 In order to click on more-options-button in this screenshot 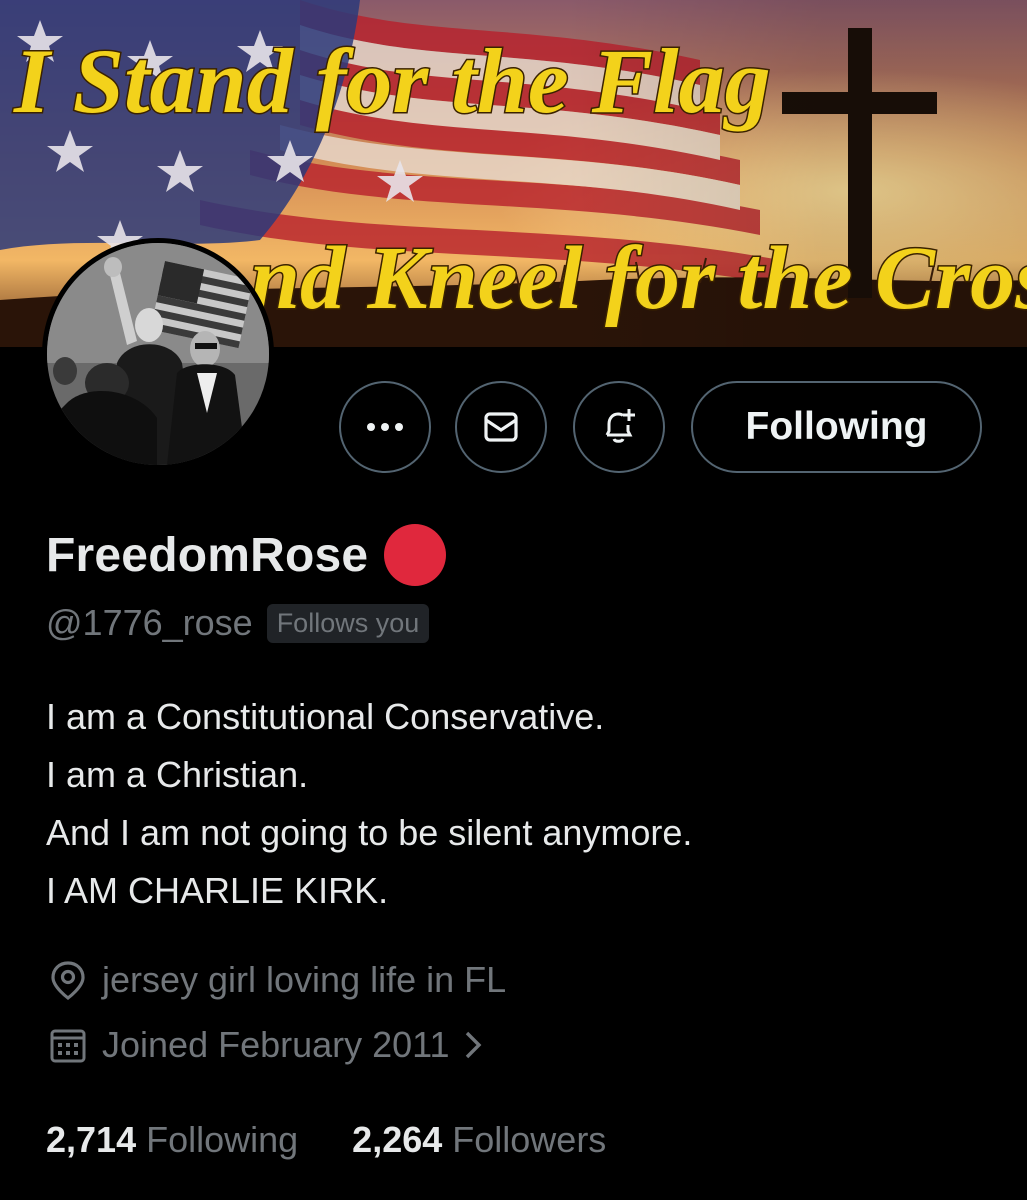, I will do `click(385, 427)`.